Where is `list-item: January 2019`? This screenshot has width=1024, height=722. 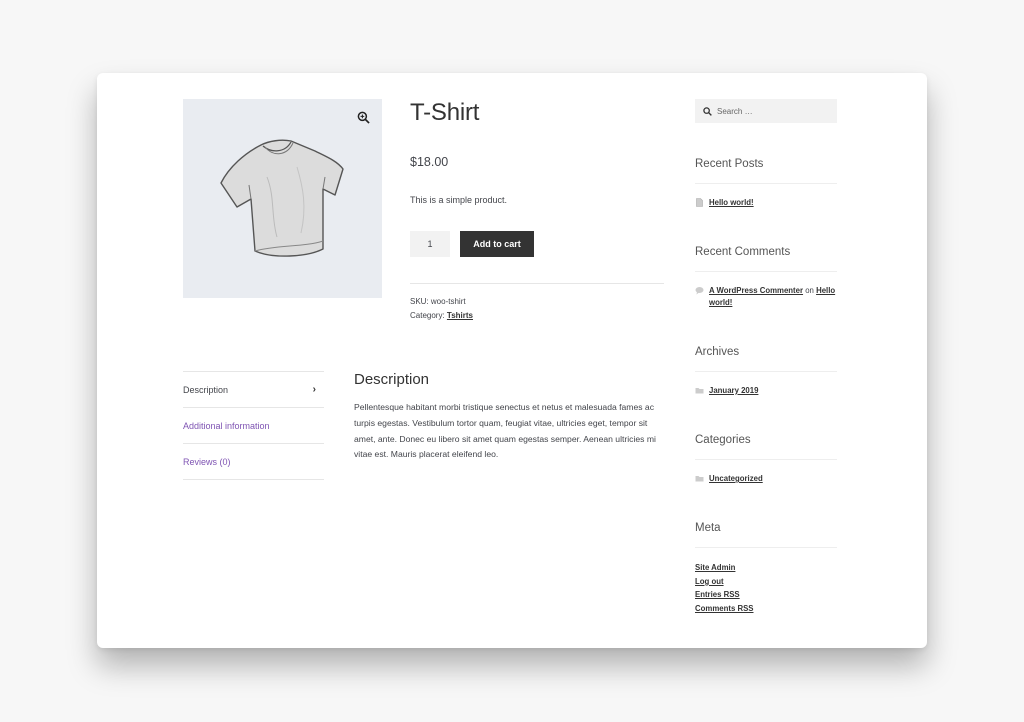 list-item: January 2019 is located at coordinates (766, 391).